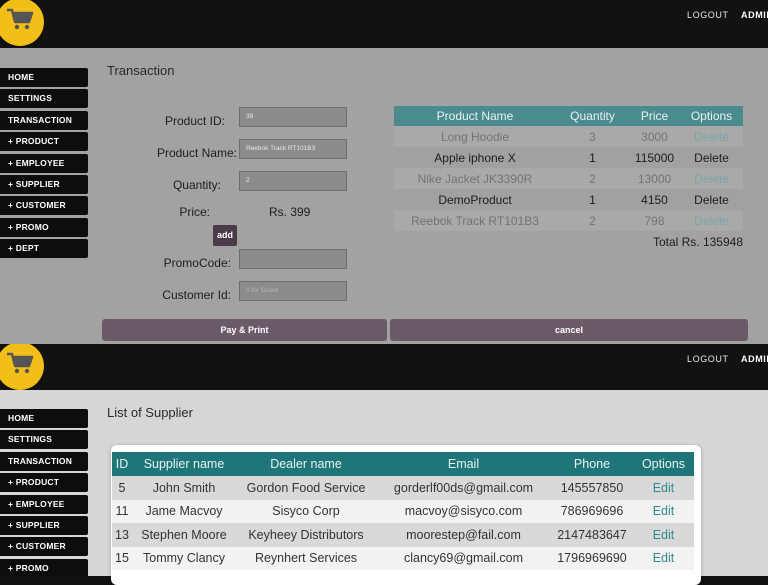 This screenshot has height=585, width=768. I want to click on quantity-input: 2, so click(293, 181).